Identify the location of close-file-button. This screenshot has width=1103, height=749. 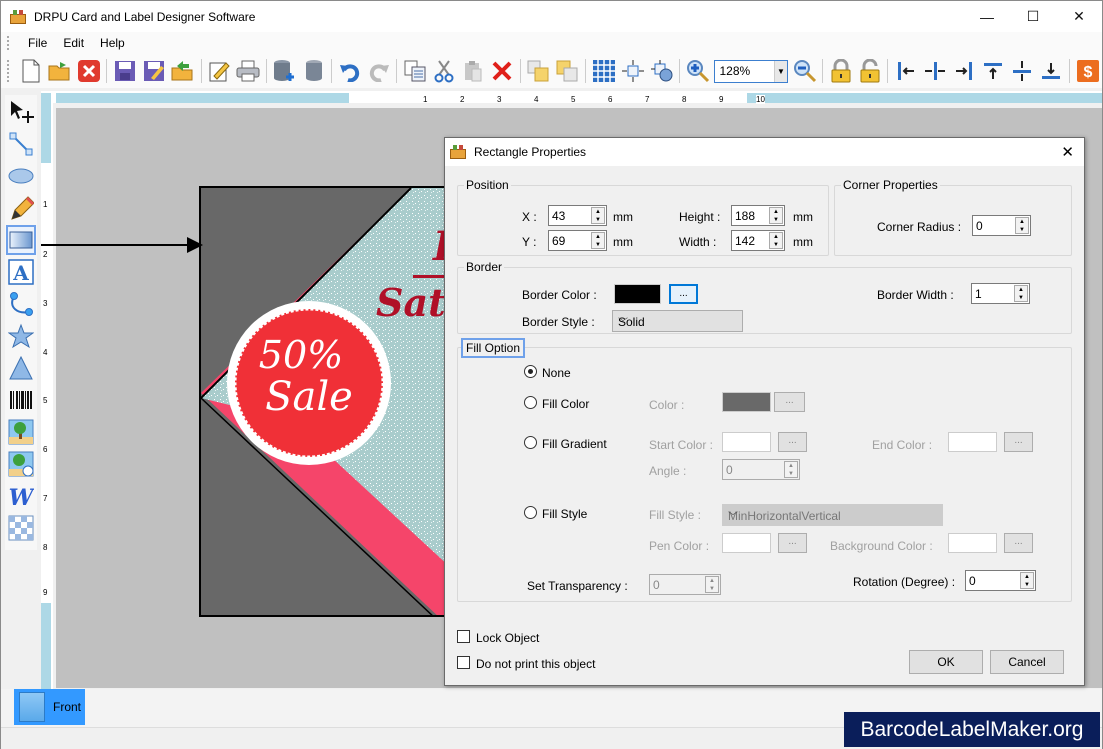
(88, 71).